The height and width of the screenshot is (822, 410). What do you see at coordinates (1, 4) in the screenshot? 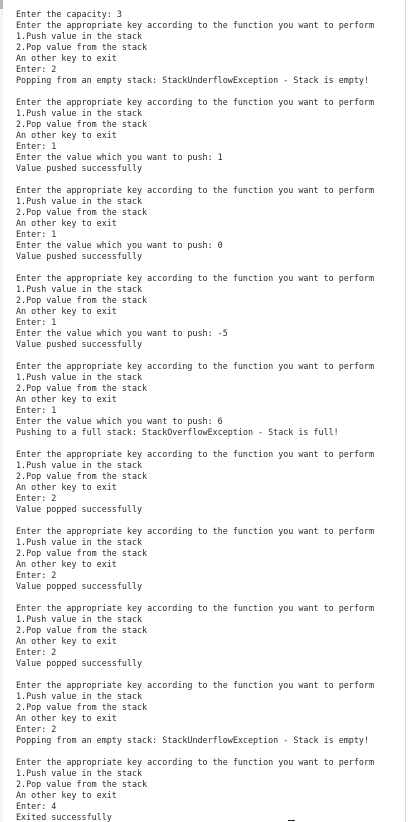
I see `gutter-marker` at bounding box center [1, 4].